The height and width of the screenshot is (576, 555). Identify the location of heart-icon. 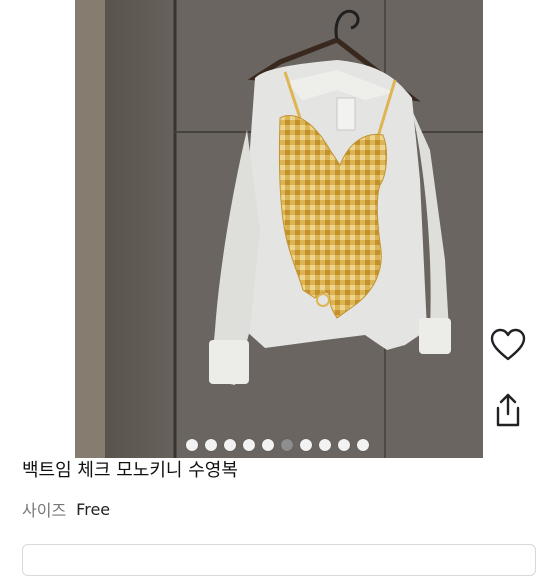
(508, 344).